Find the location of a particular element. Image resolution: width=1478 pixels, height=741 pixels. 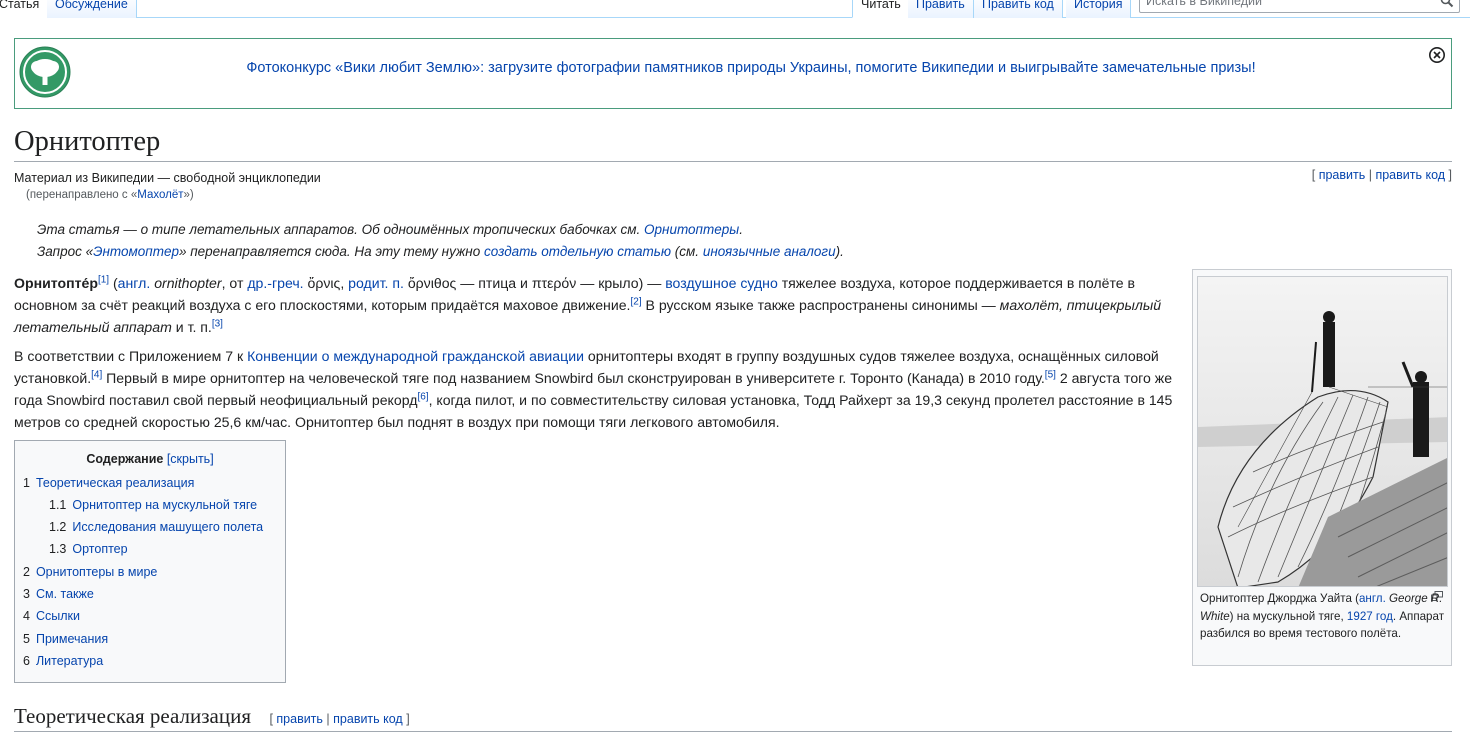

toc-number: 1.1 is located at coordinates (58, 505).